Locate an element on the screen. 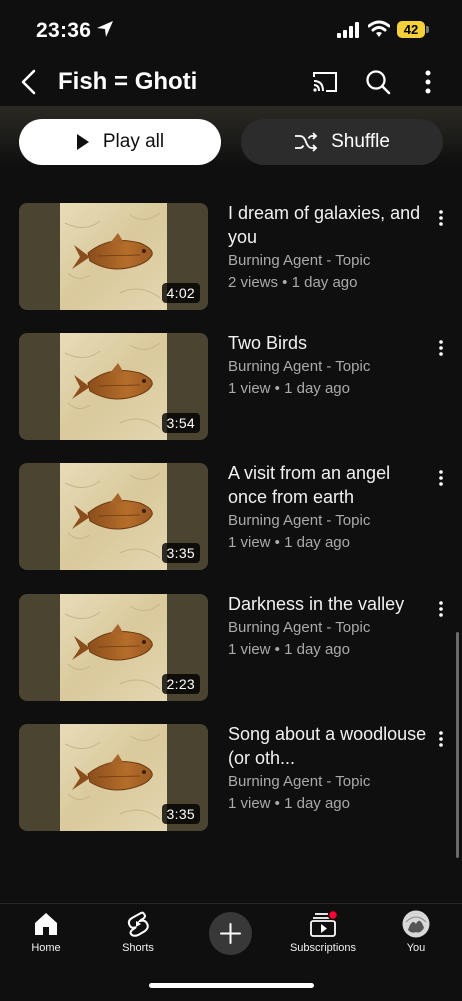  nav-subscriptions-label: Subscriptions is located at coordinates (323, 948).